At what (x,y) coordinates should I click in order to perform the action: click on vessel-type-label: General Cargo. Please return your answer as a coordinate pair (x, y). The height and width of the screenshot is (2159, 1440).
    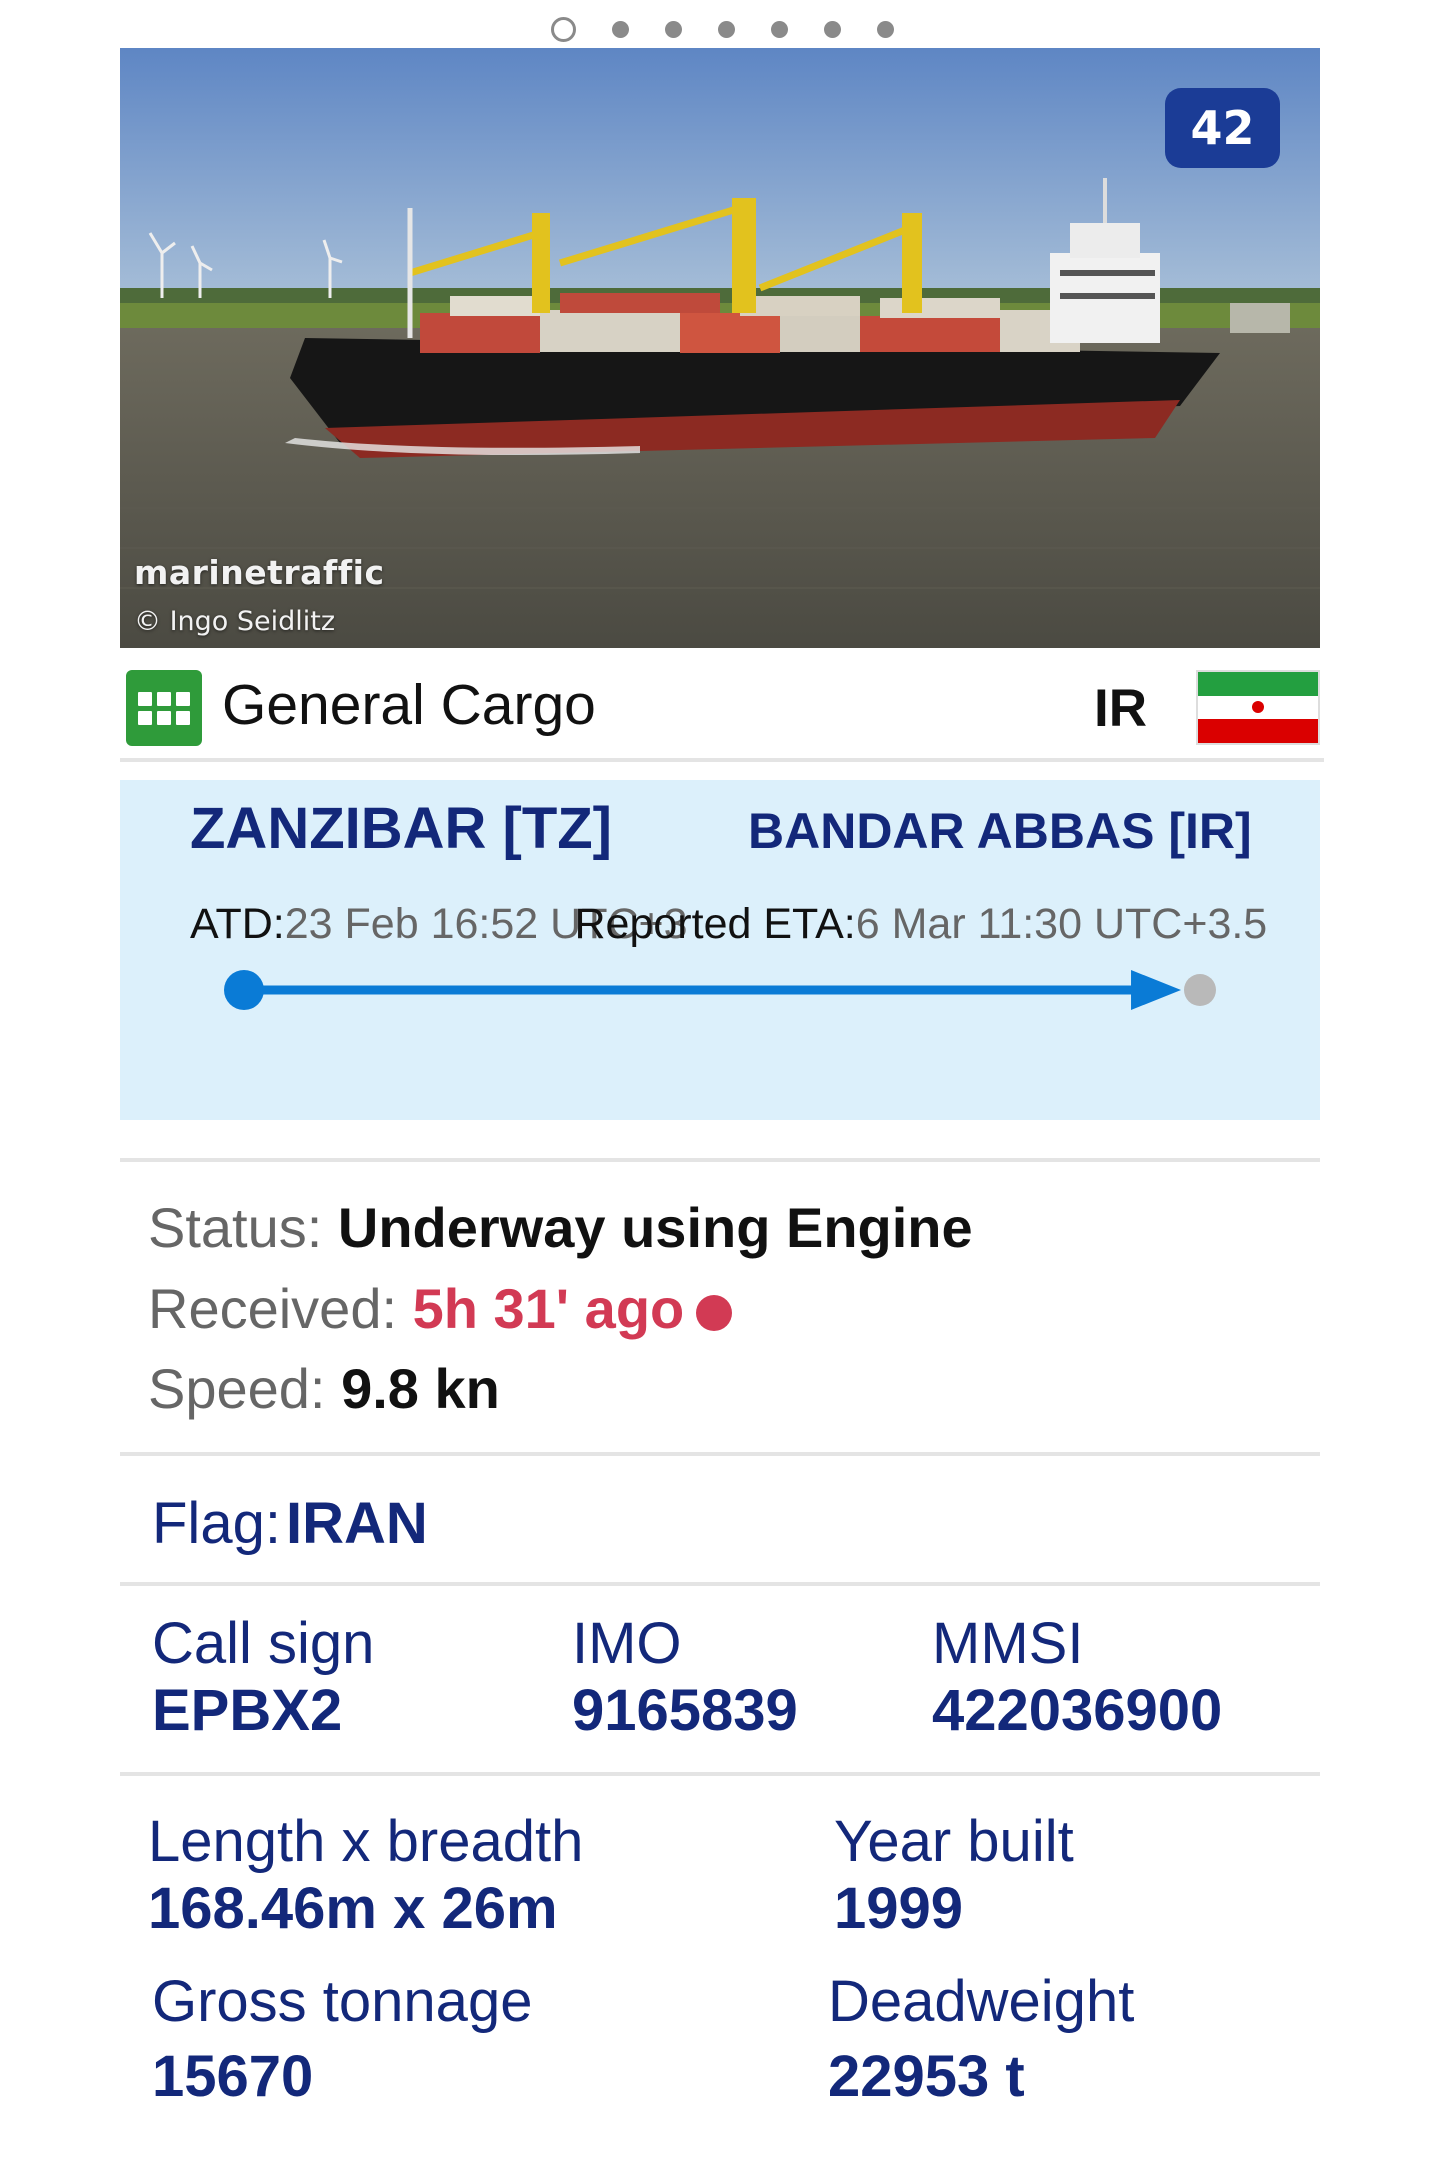
    Looking at the image, I should click on (409, 705).